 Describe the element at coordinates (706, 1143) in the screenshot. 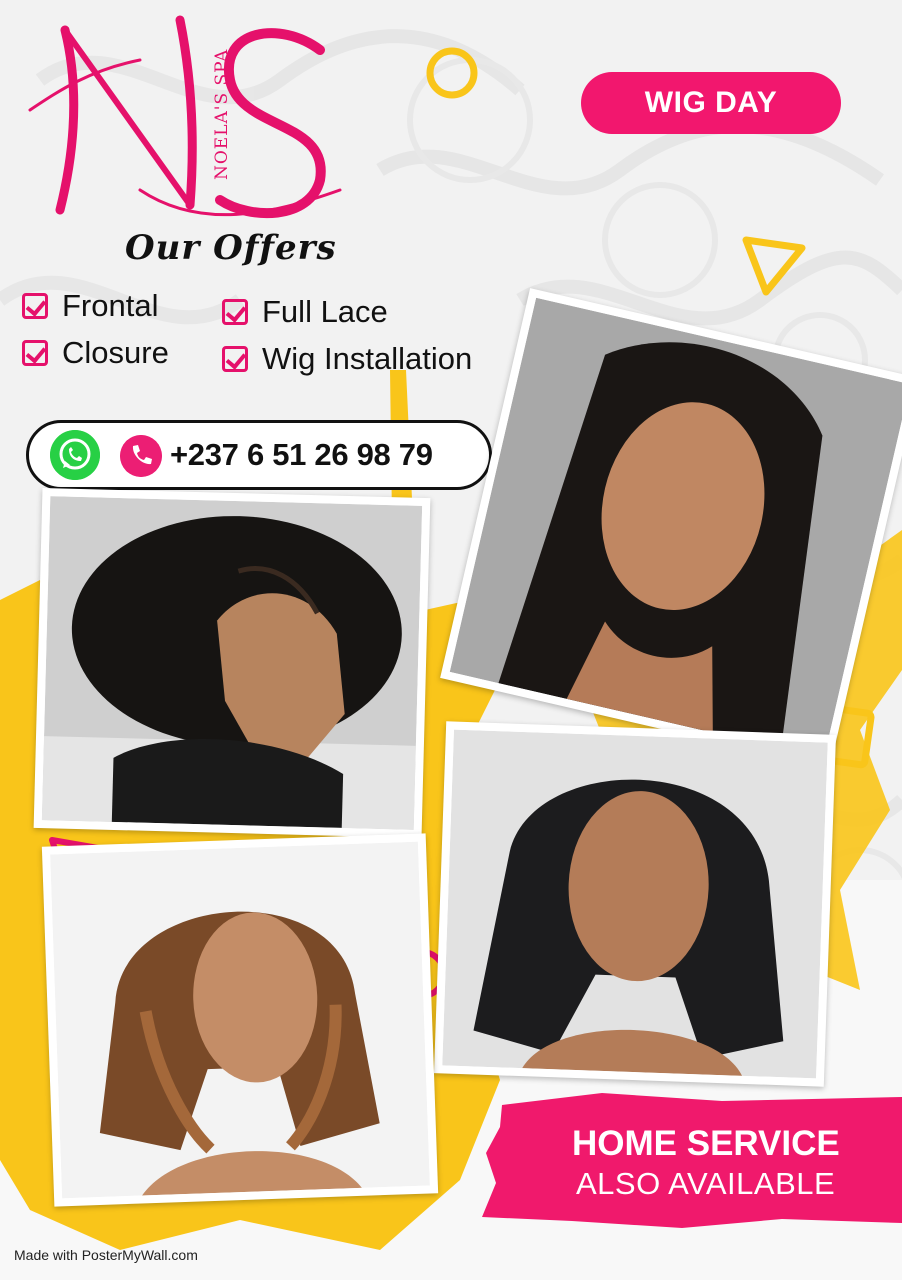

I see `home-service-title: HOME SERVICE` at that location.